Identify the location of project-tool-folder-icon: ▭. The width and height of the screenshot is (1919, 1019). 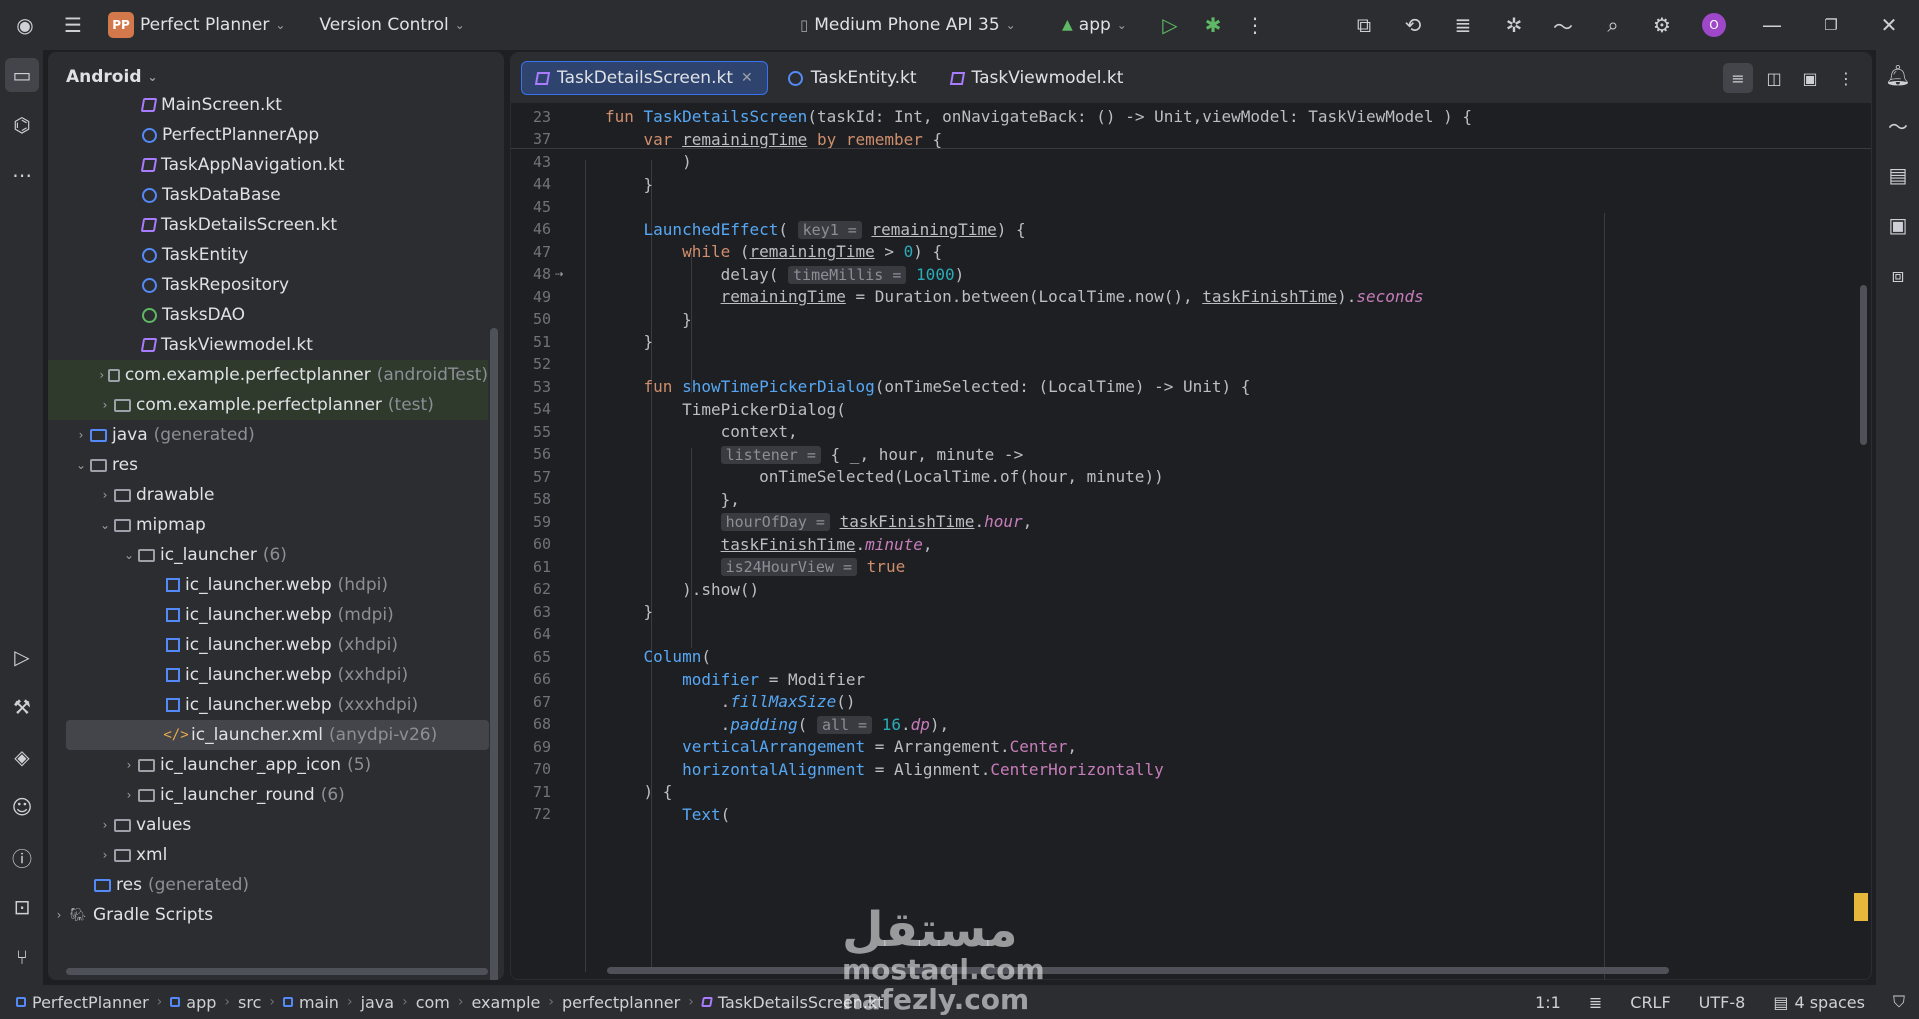
(22, 75).